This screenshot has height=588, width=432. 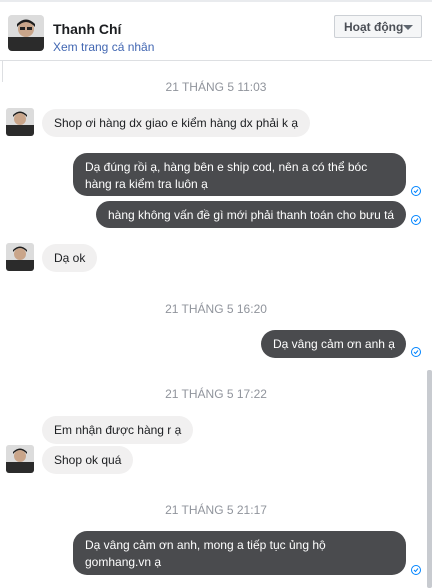 I want to click on message-text: Dạ ok, so click(x=70, y=258).